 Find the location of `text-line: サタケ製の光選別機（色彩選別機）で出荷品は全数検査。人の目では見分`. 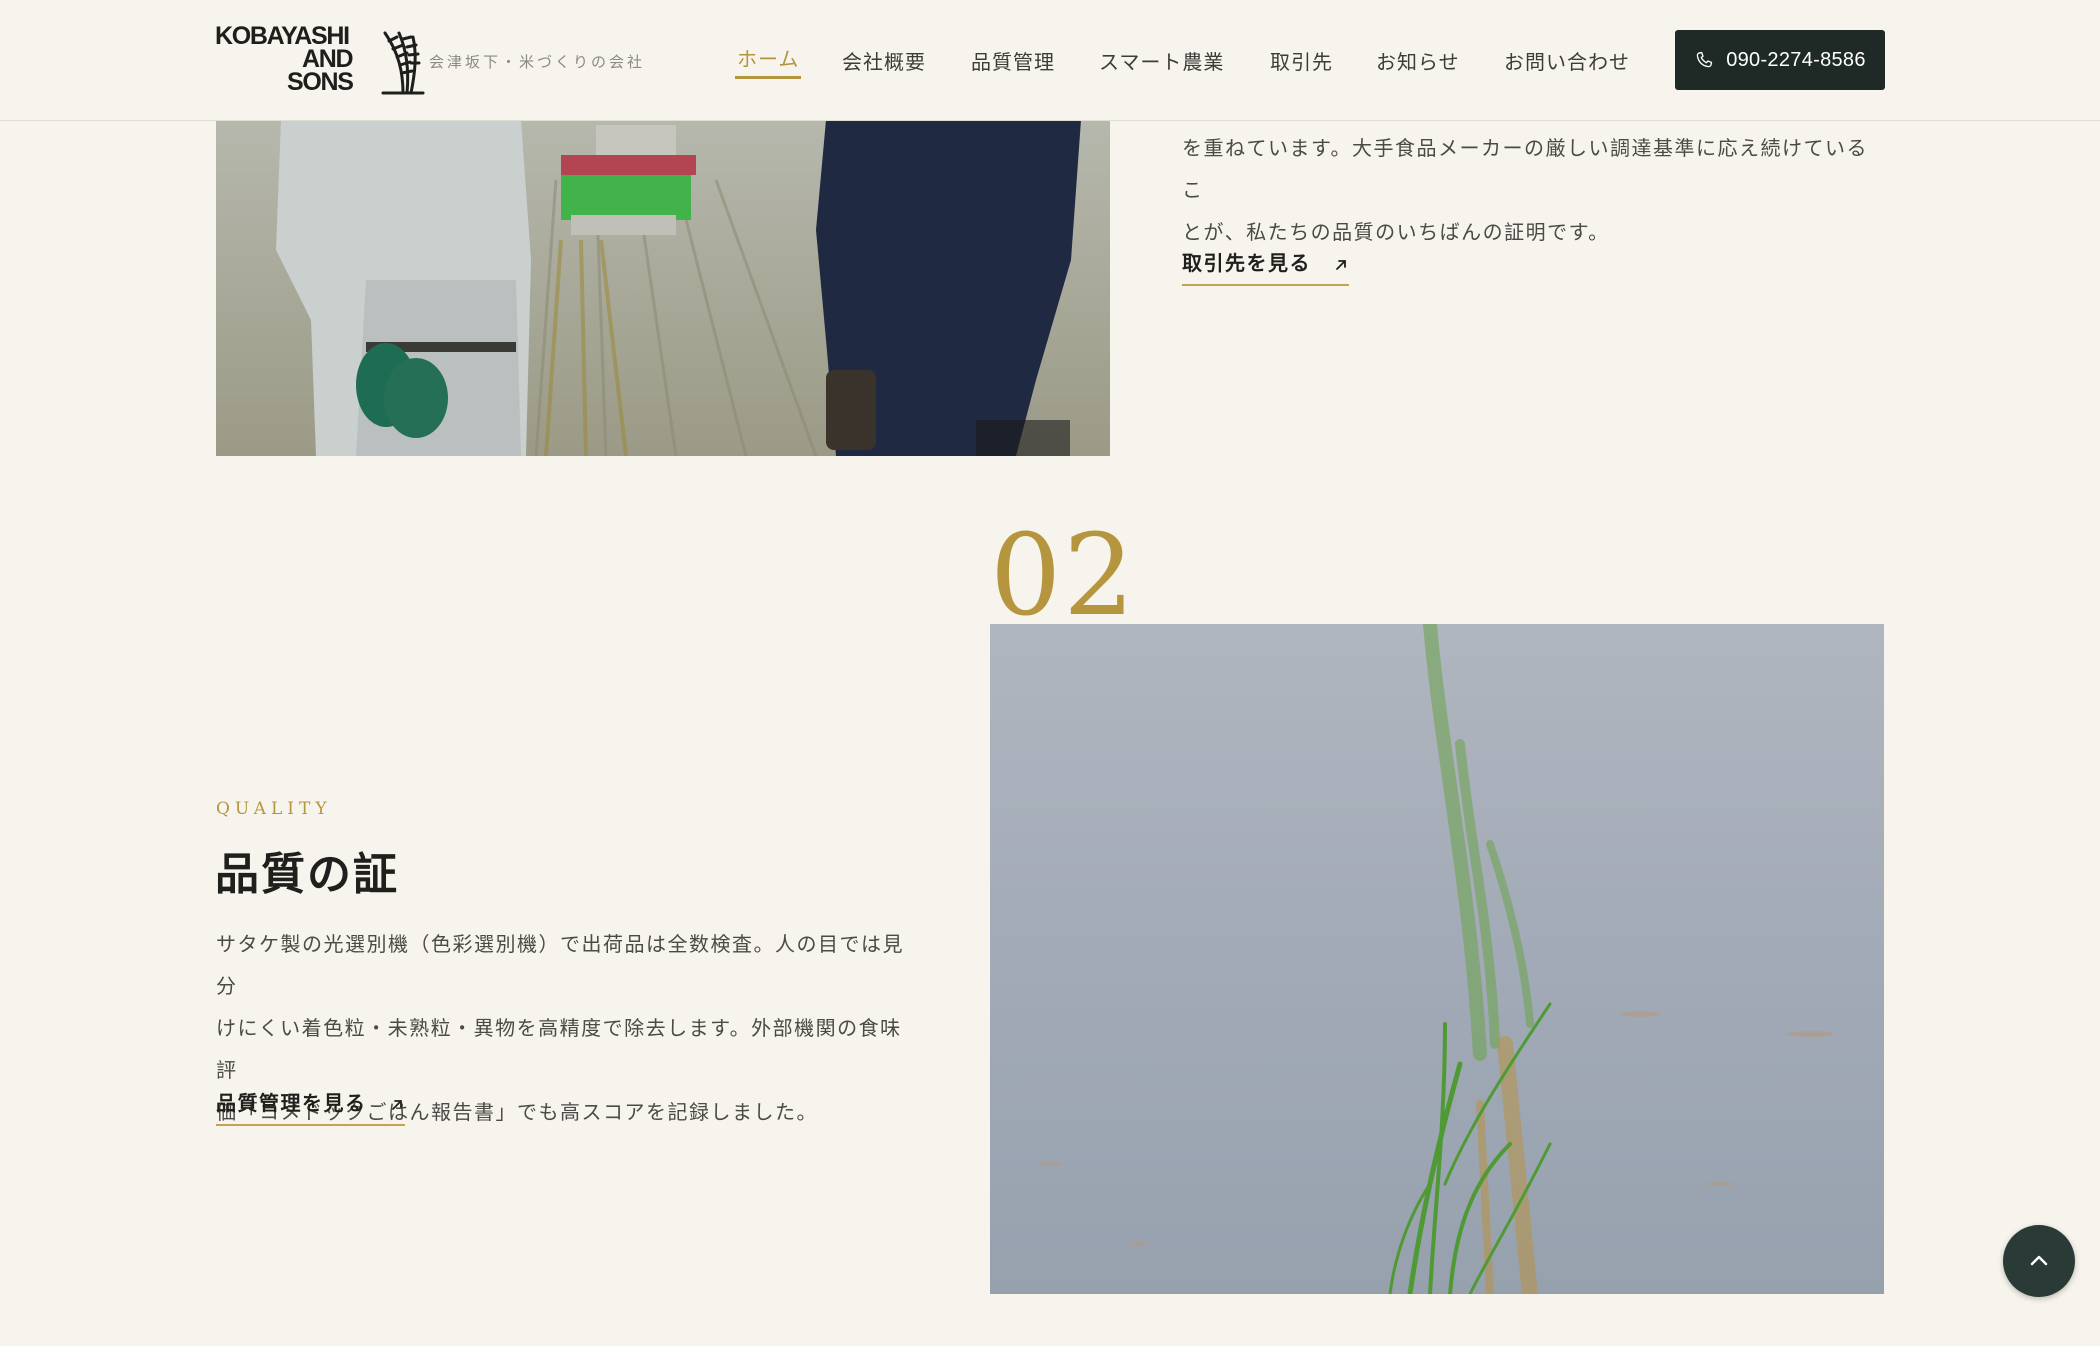

text-line: サタケ製の光選別機（色彩選別機）で出荷品は全数検査。人の目では見分 is located at coordinates (560, 965).